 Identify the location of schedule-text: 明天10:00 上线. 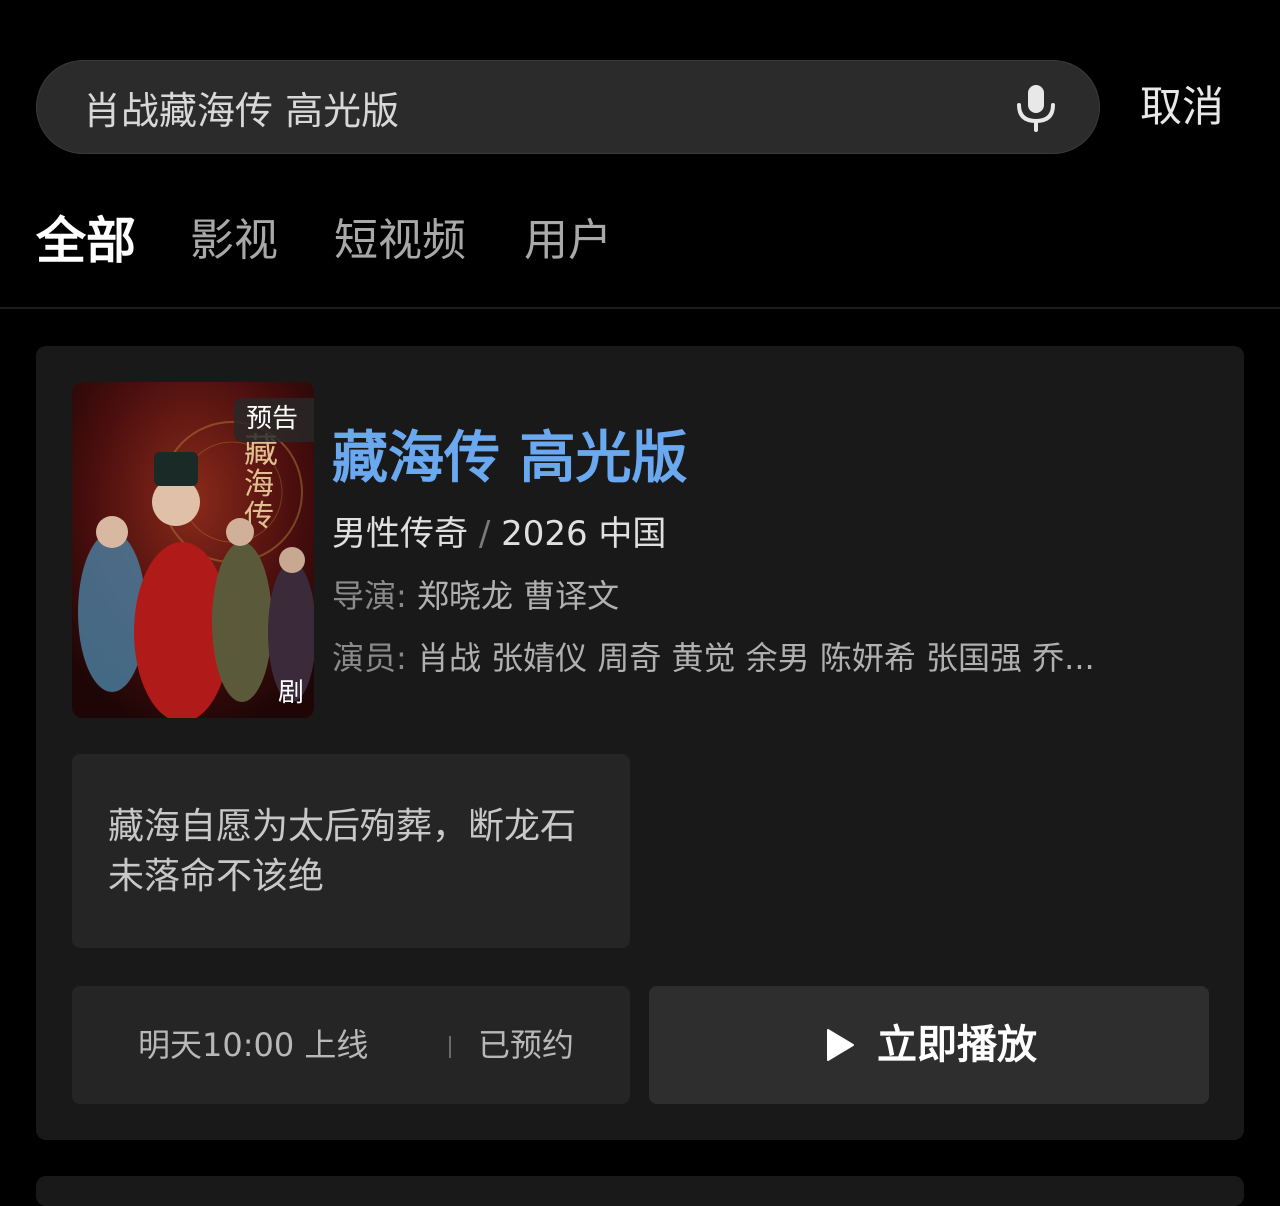
(253, 1045).